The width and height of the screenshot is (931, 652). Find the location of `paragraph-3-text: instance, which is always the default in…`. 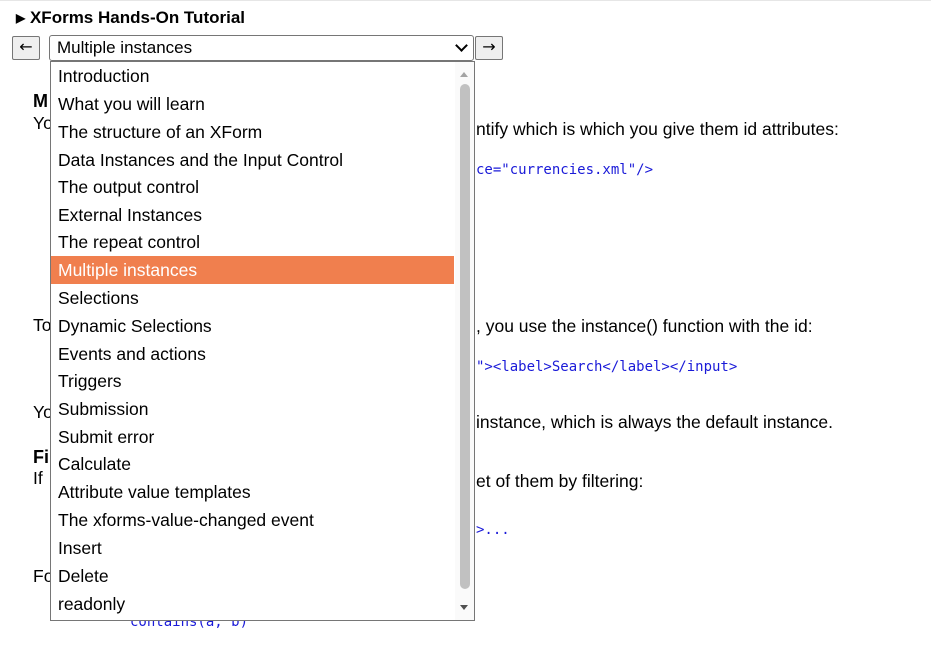

paragraph-3-text: instance, which is always the default in… is located at coordinates (654, 422).